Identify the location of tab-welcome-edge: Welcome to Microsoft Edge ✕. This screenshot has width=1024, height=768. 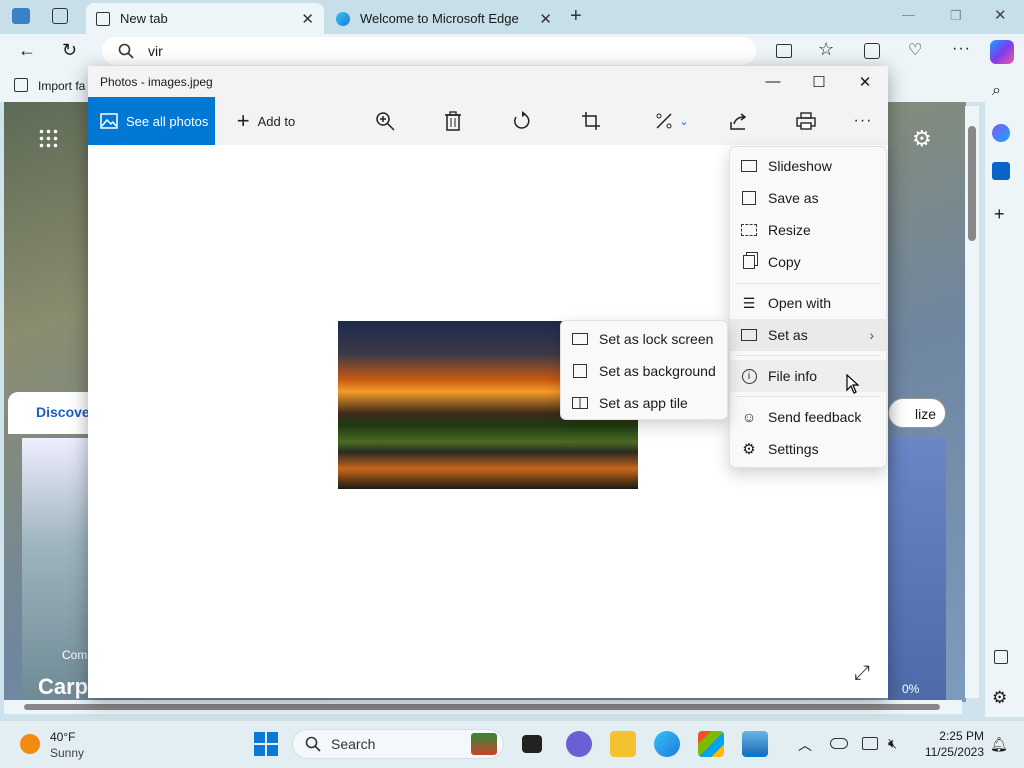
(444, 18).